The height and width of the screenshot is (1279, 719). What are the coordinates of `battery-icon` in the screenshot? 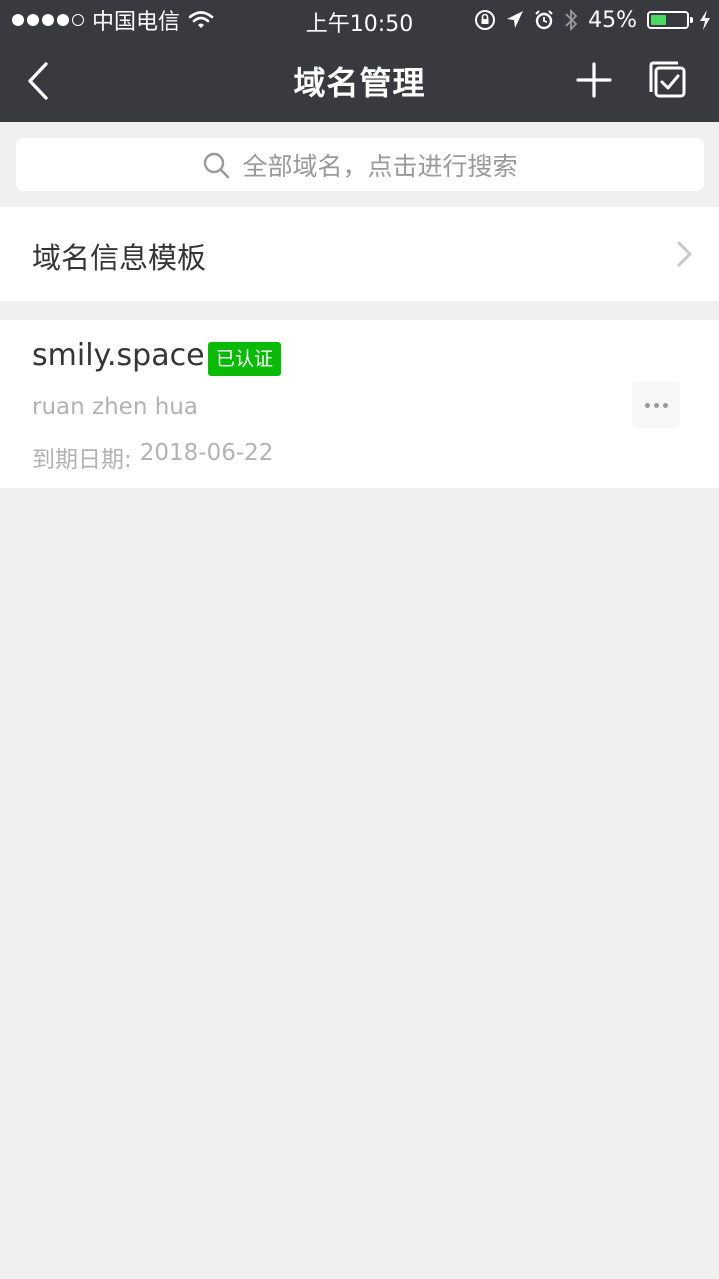 It's located at (670, 20).